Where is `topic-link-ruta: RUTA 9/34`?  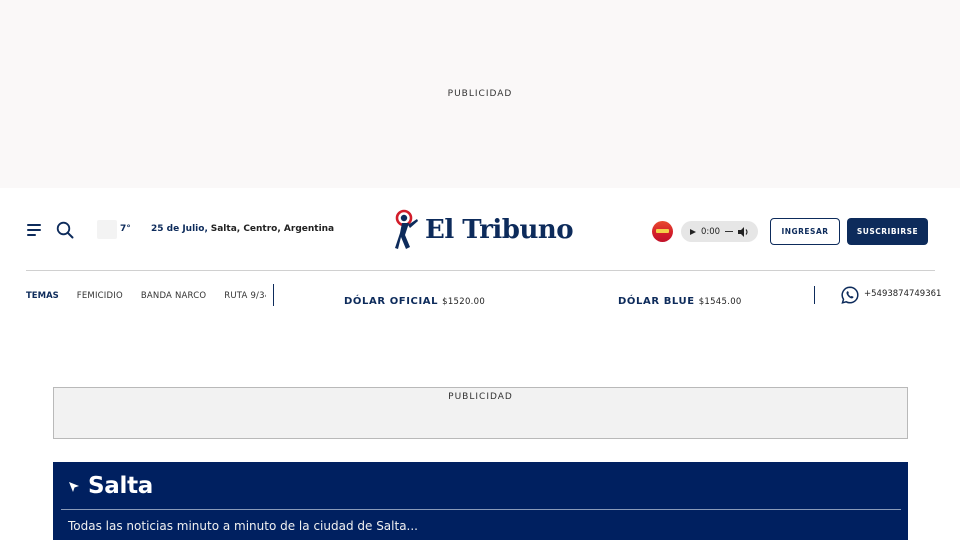
topic-link-ruta: RUTA 9/34 is located at coordinates (245, 296).